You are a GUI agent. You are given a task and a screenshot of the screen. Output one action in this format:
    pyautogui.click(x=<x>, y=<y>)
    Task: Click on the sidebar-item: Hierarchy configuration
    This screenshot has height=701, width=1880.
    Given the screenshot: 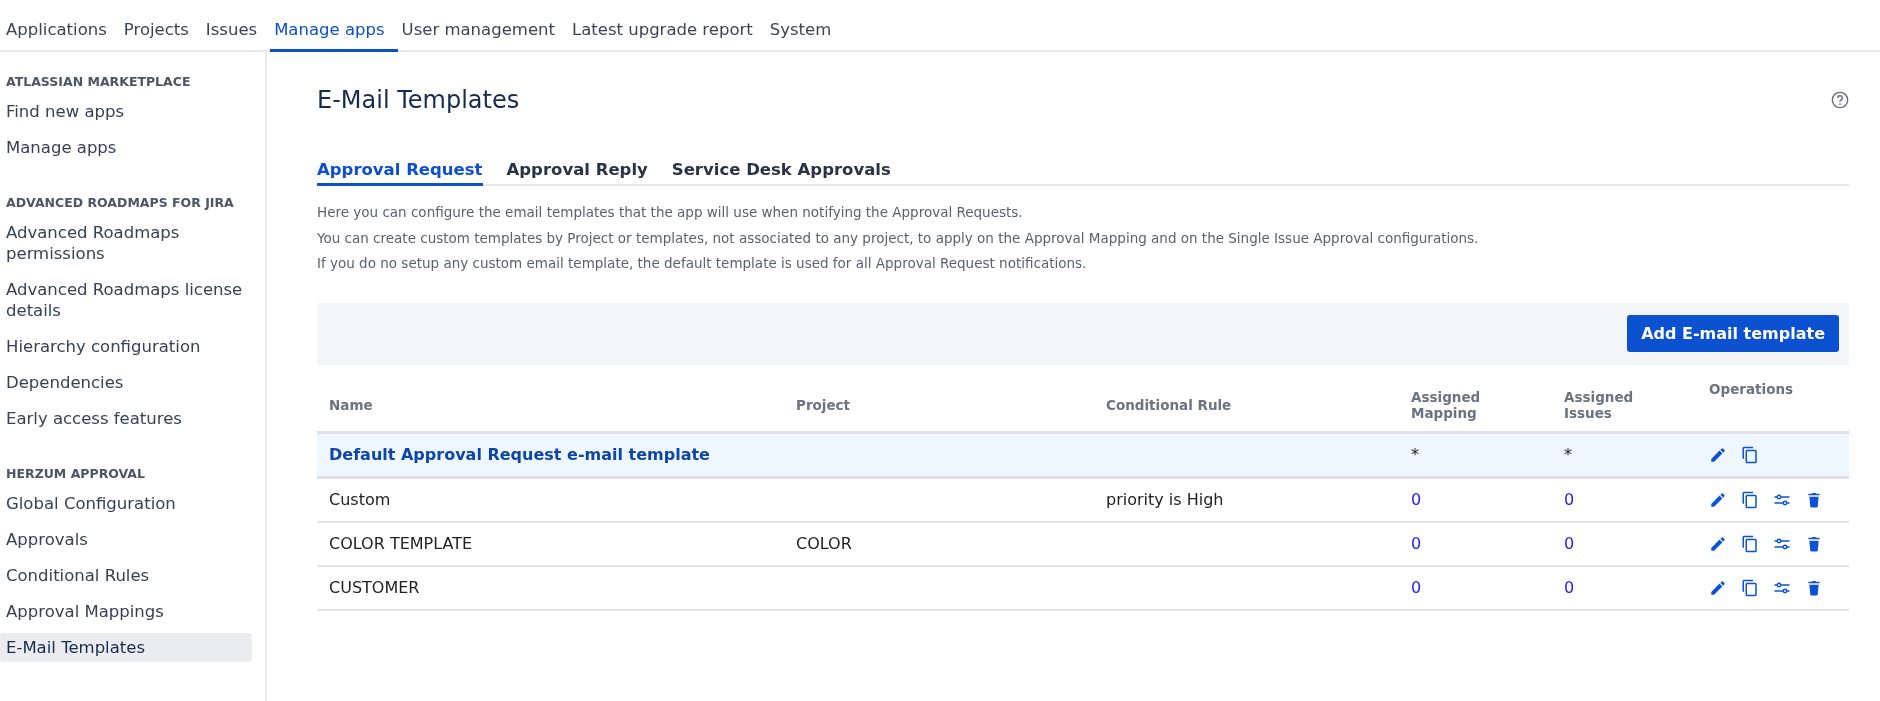 What is the action you would take?
    pyautogui.click(x=126, y=346)
    